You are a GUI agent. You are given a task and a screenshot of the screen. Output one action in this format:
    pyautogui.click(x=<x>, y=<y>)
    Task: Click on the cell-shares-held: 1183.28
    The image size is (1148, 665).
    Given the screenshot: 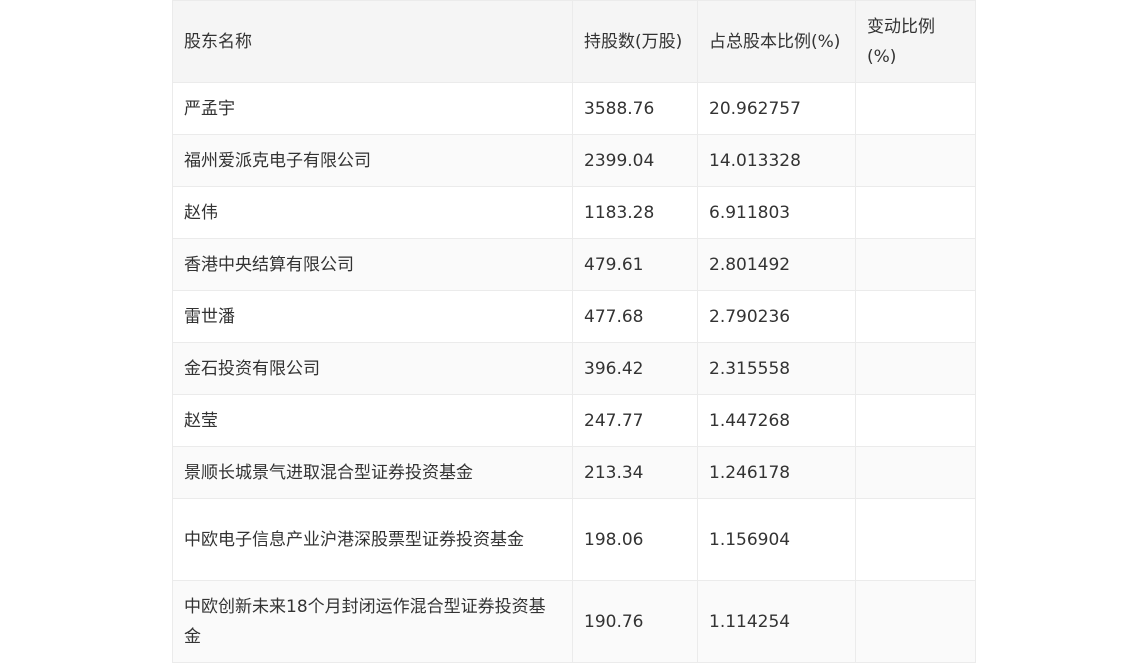 What is the action you would take?
    pyautogui.click(x=635, y=212)
    